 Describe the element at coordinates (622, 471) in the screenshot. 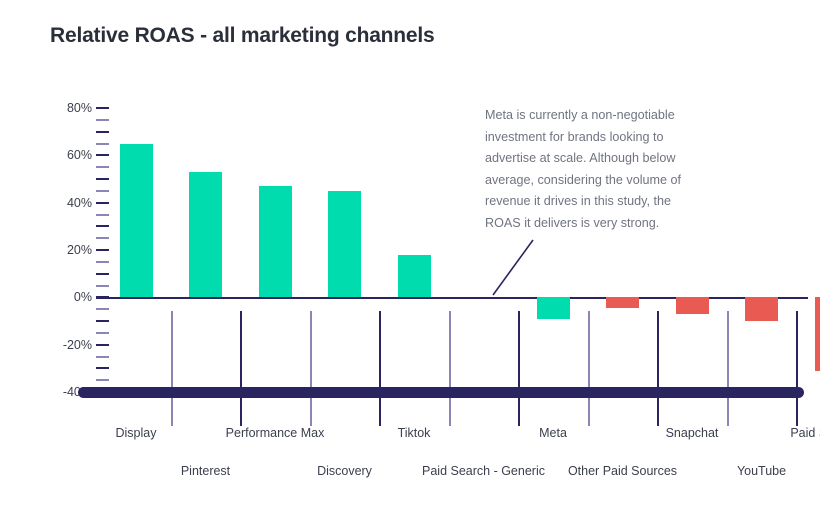

I see `category-label: Other Paid Sources` at that location.